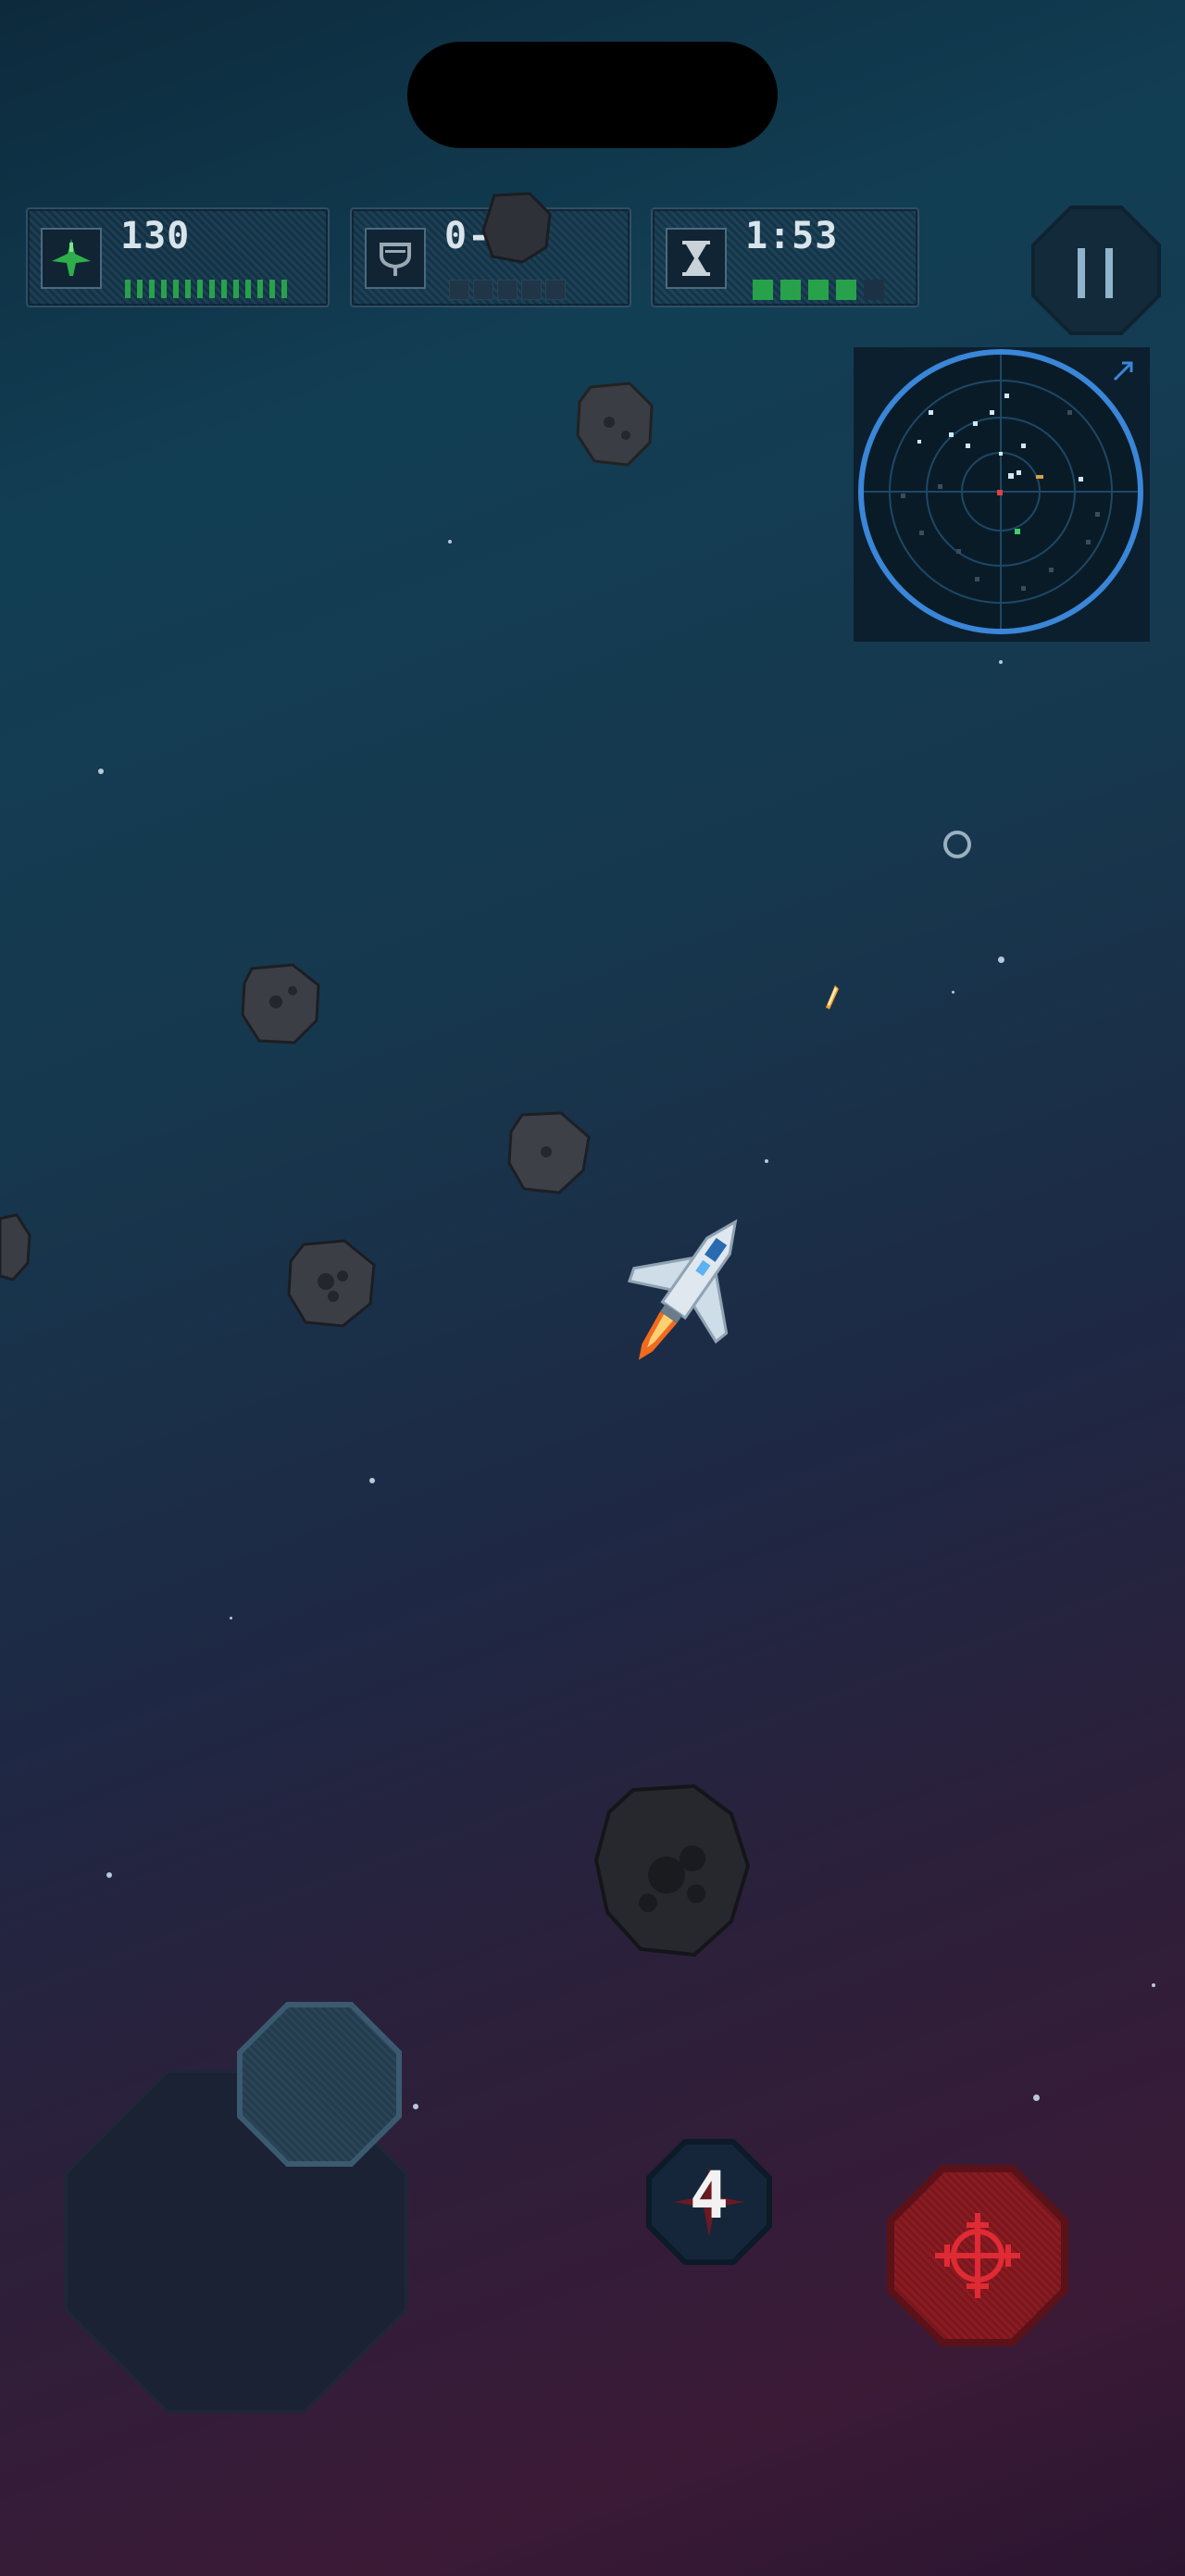 This screenshot has height=2576, width=1185. Describe the element at coordinates (1000, 491) in the screenshot. I see `radar` at that location.